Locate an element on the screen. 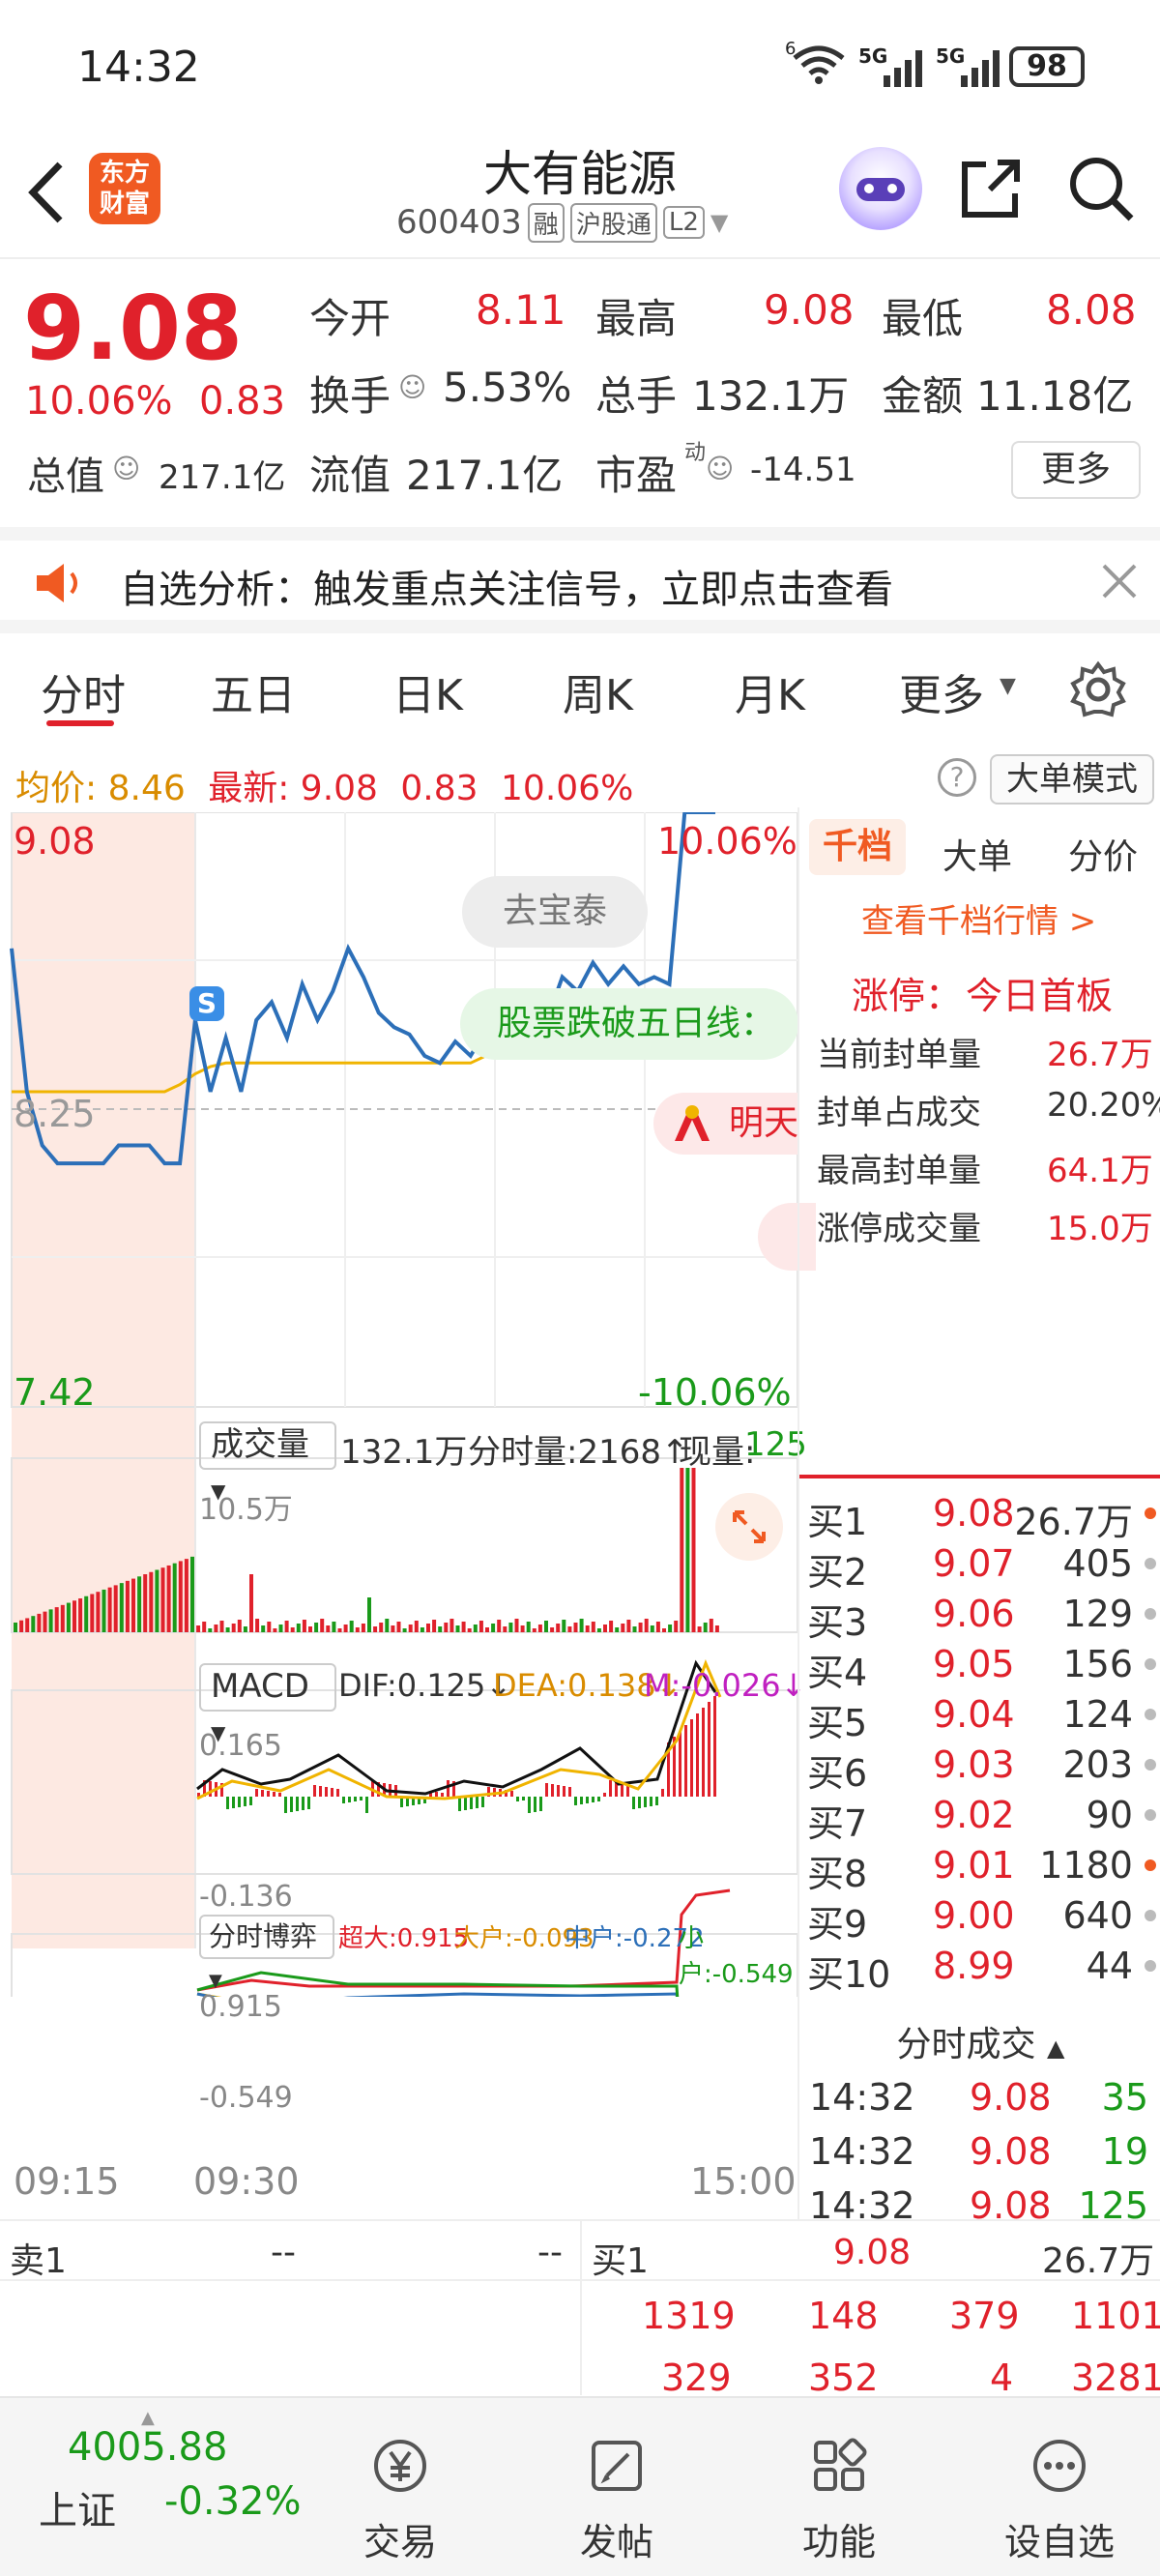  more-dots-icon is located at coordinates (1059, 2466).